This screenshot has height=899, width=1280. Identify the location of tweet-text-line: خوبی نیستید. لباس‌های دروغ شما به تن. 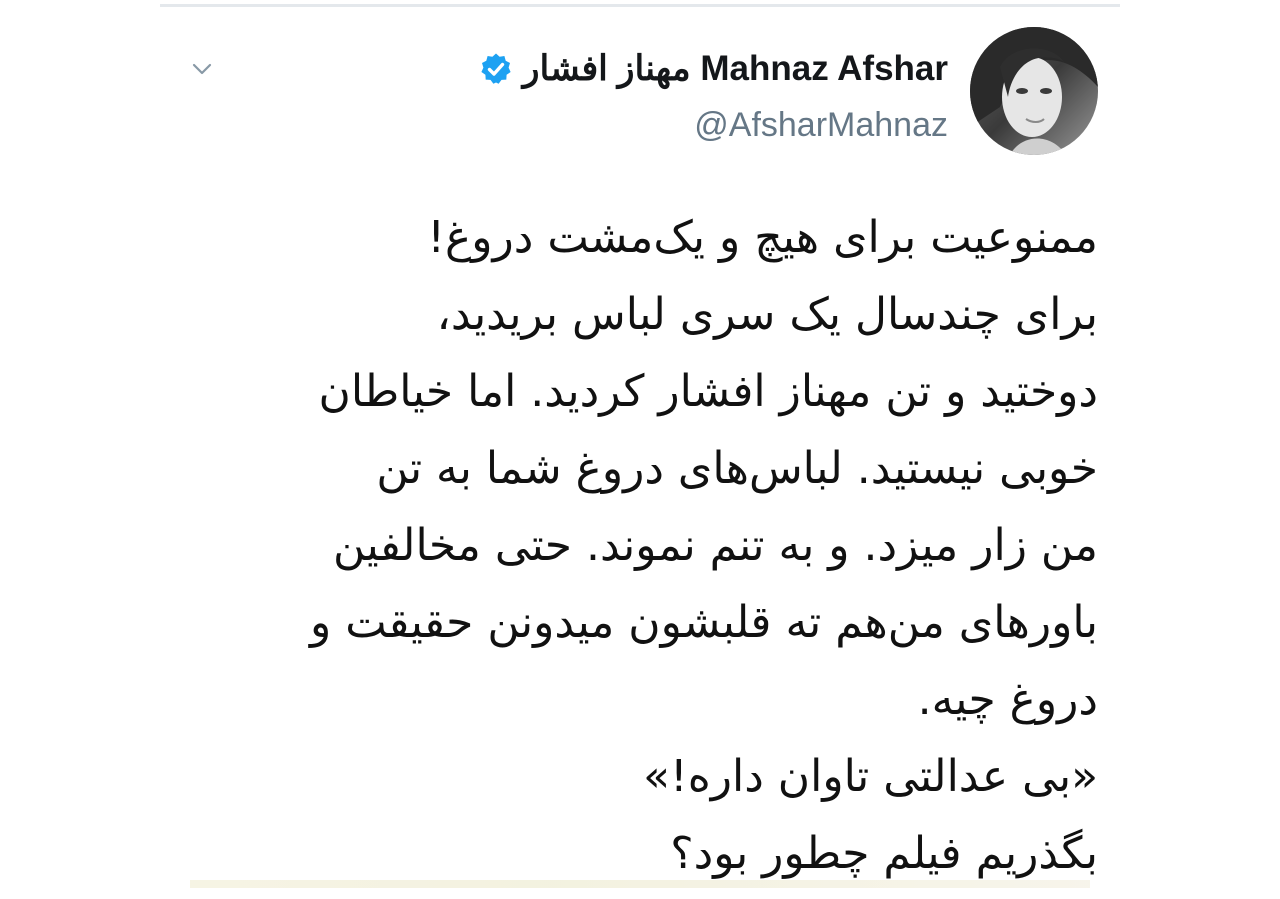
(737, 468).